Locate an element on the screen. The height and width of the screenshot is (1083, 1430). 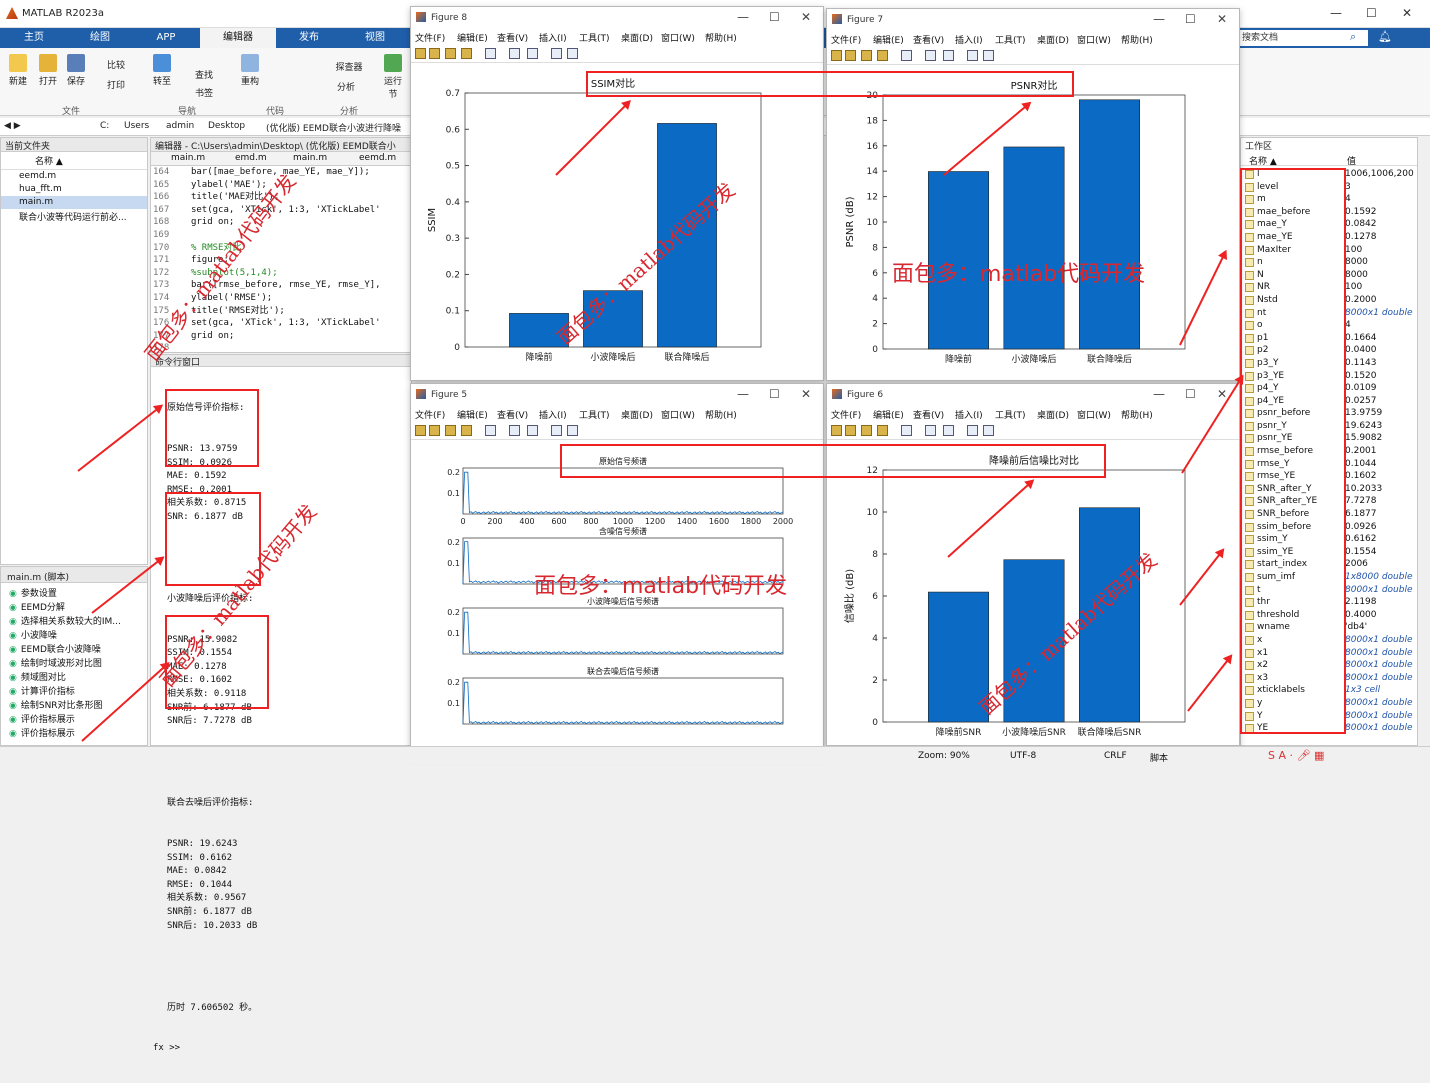
outline-item: ◉ 计算评价指标 is located at coordinates (74, 692).